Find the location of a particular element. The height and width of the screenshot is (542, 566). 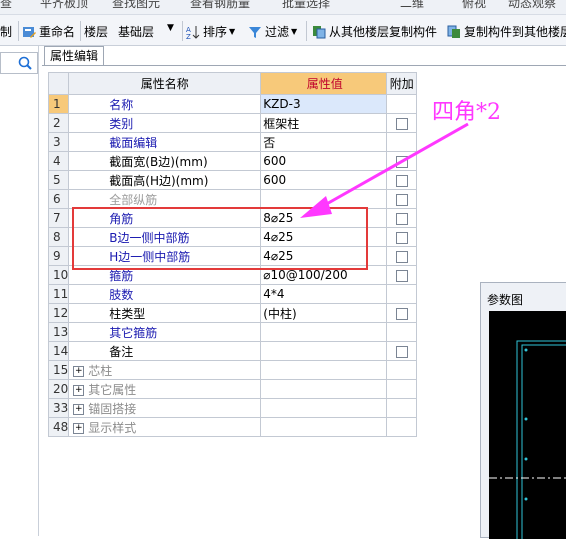

grid-group-row: 33 + 锚固搭接 is located at coordinates (232, 408).